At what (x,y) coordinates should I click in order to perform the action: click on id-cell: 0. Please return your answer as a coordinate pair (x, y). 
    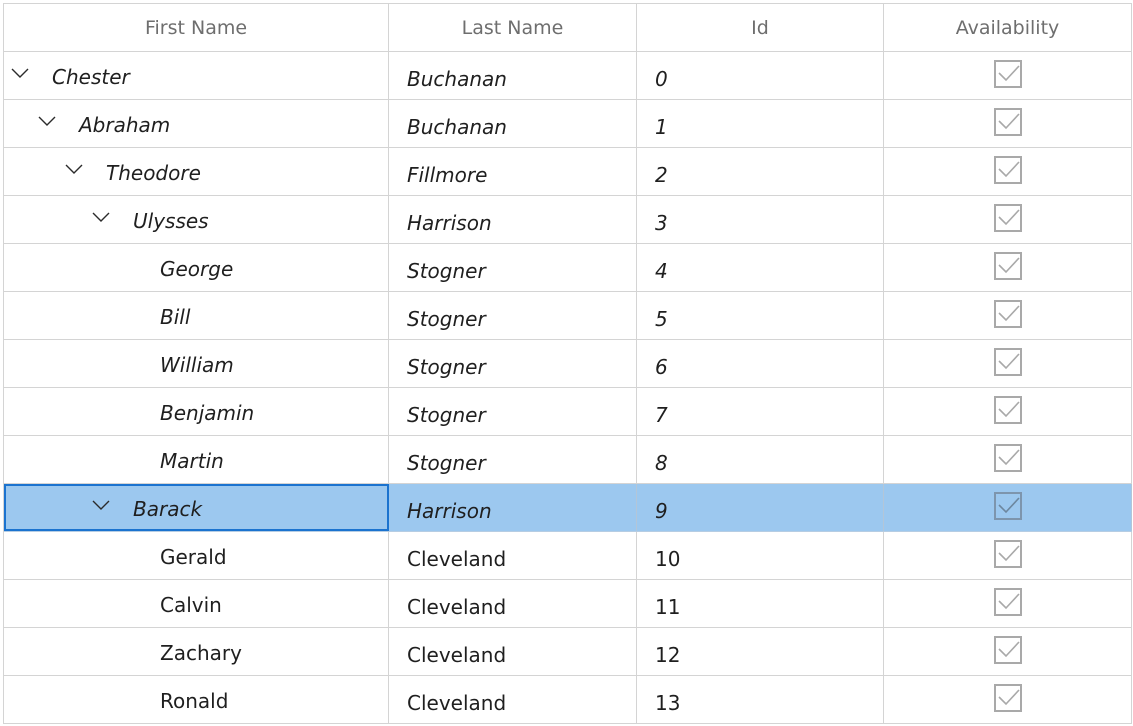
    Looking at the image, I should click on (760, 75).